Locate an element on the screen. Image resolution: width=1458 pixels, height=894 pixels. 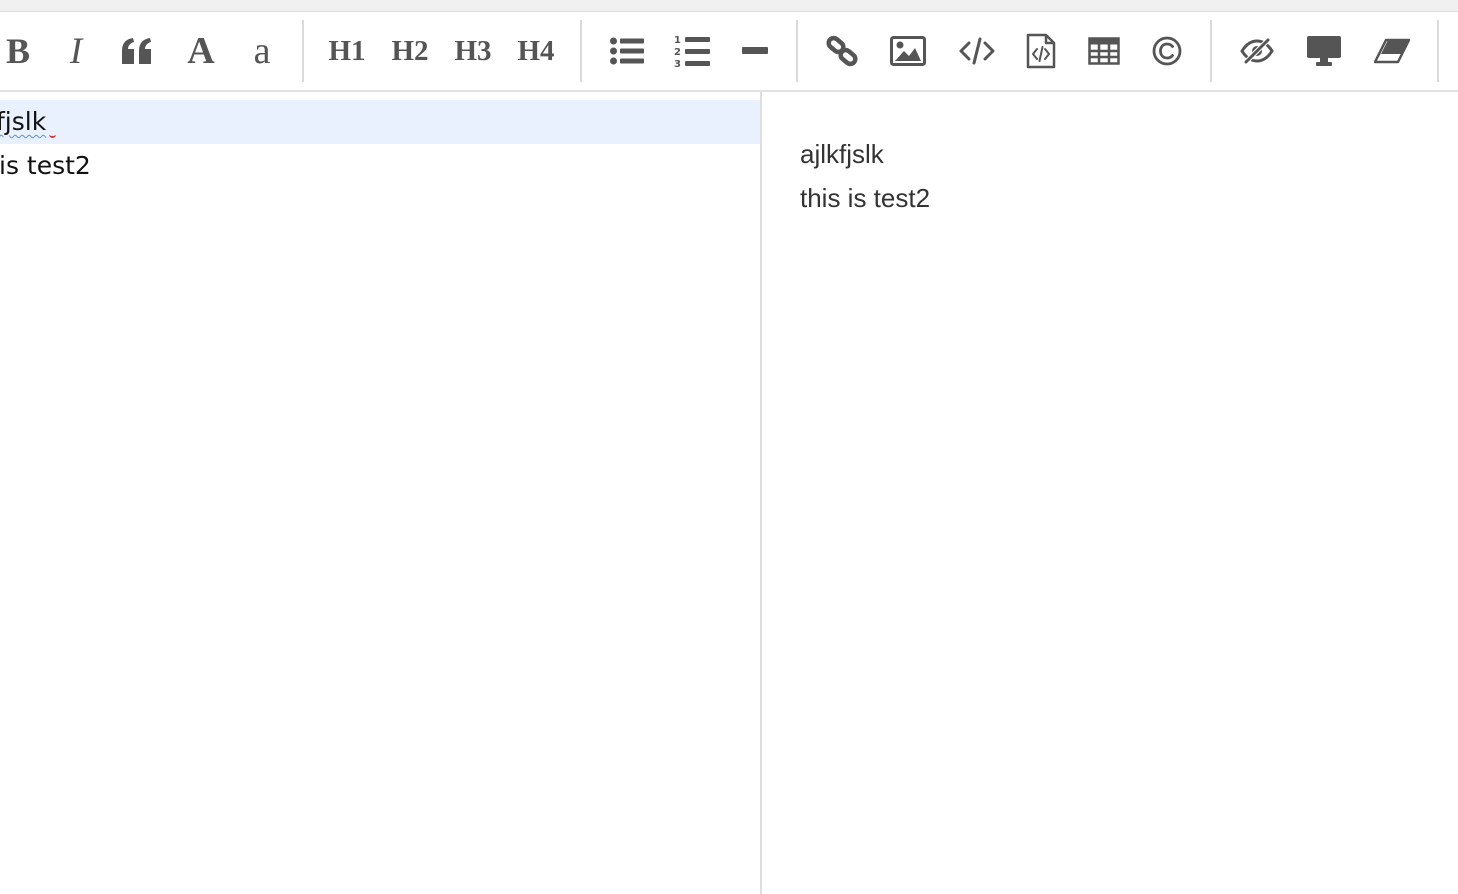
table-button is located at coordinates (1104, 51).